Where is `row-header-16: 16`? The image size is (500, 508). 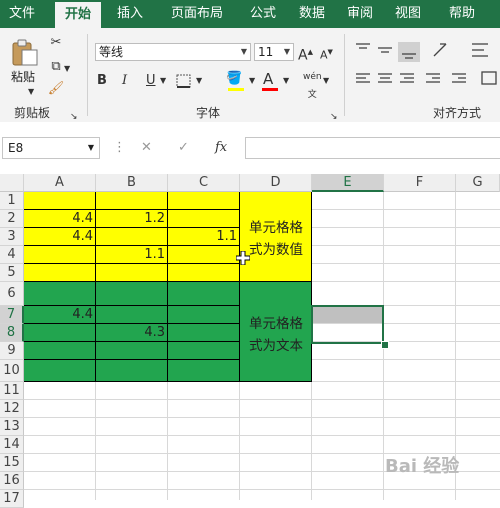
row-header-16: 16 is located at coordinates (12, 481).